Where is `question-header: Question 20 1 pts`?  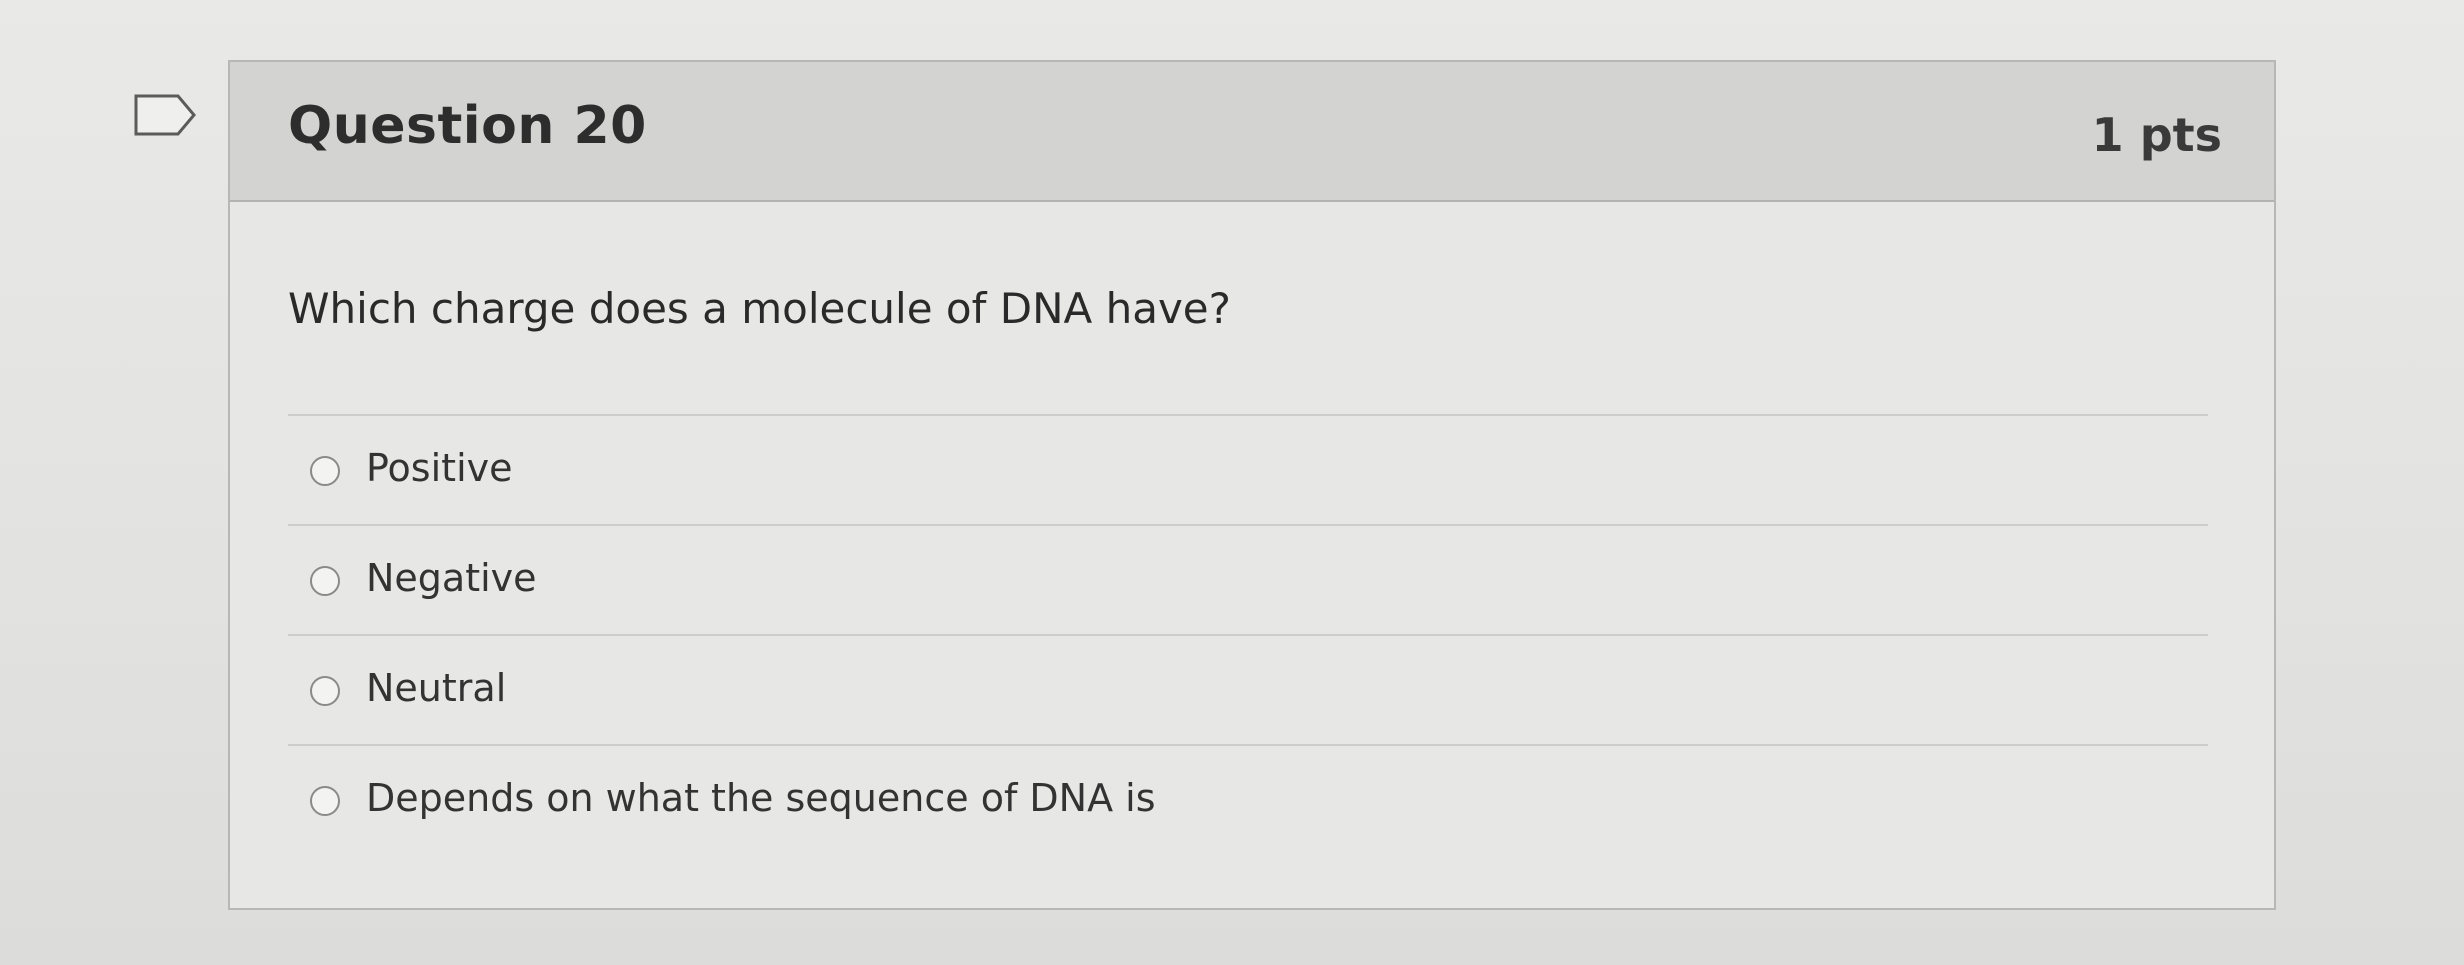
question-header: Question 20 1 pts is located at coordinates (1252, 132).